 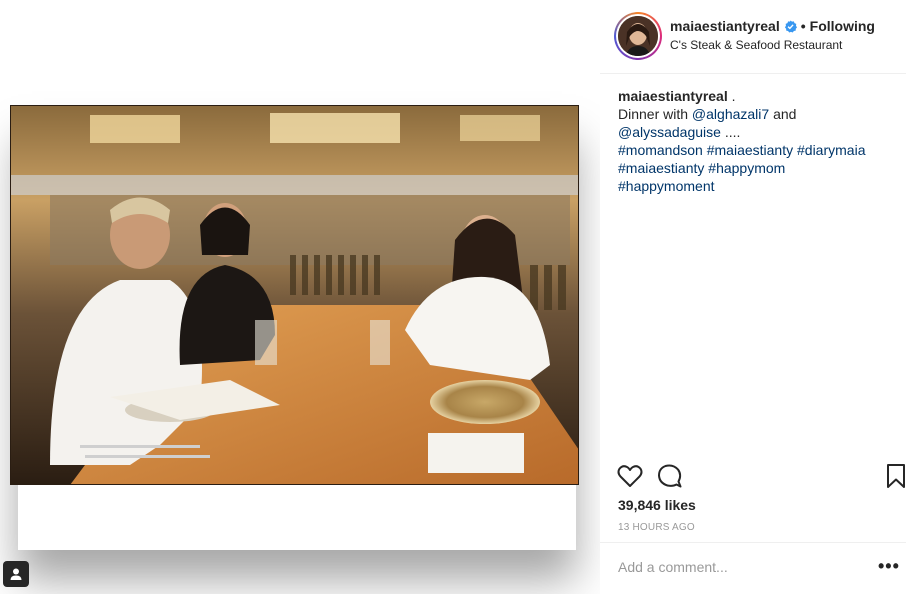 What do you see at coordinates (785, 114) in the screenshot?
I see `caption-text-and: and` at bounding box center [785, 114].